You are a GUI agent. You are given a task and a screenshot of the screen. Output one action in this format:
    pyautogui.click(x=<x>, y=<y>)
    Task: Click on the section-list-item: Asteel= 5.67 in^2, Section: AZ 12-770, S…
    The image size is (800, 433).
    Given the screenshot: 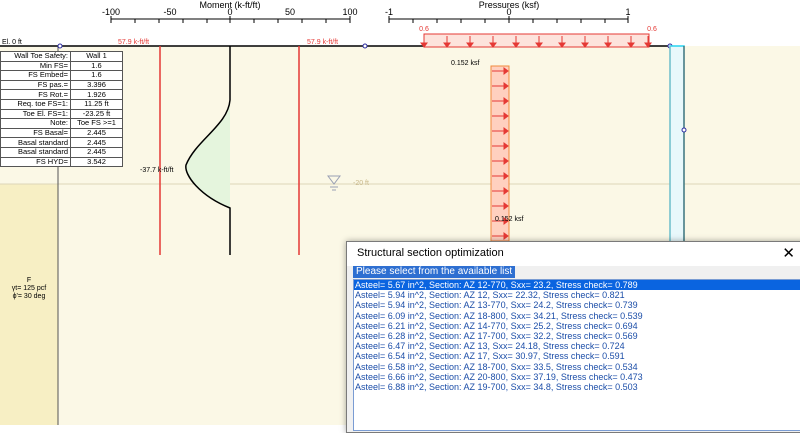 What is the action you would take?
    pyautogui.click(x=577, y=285)
    